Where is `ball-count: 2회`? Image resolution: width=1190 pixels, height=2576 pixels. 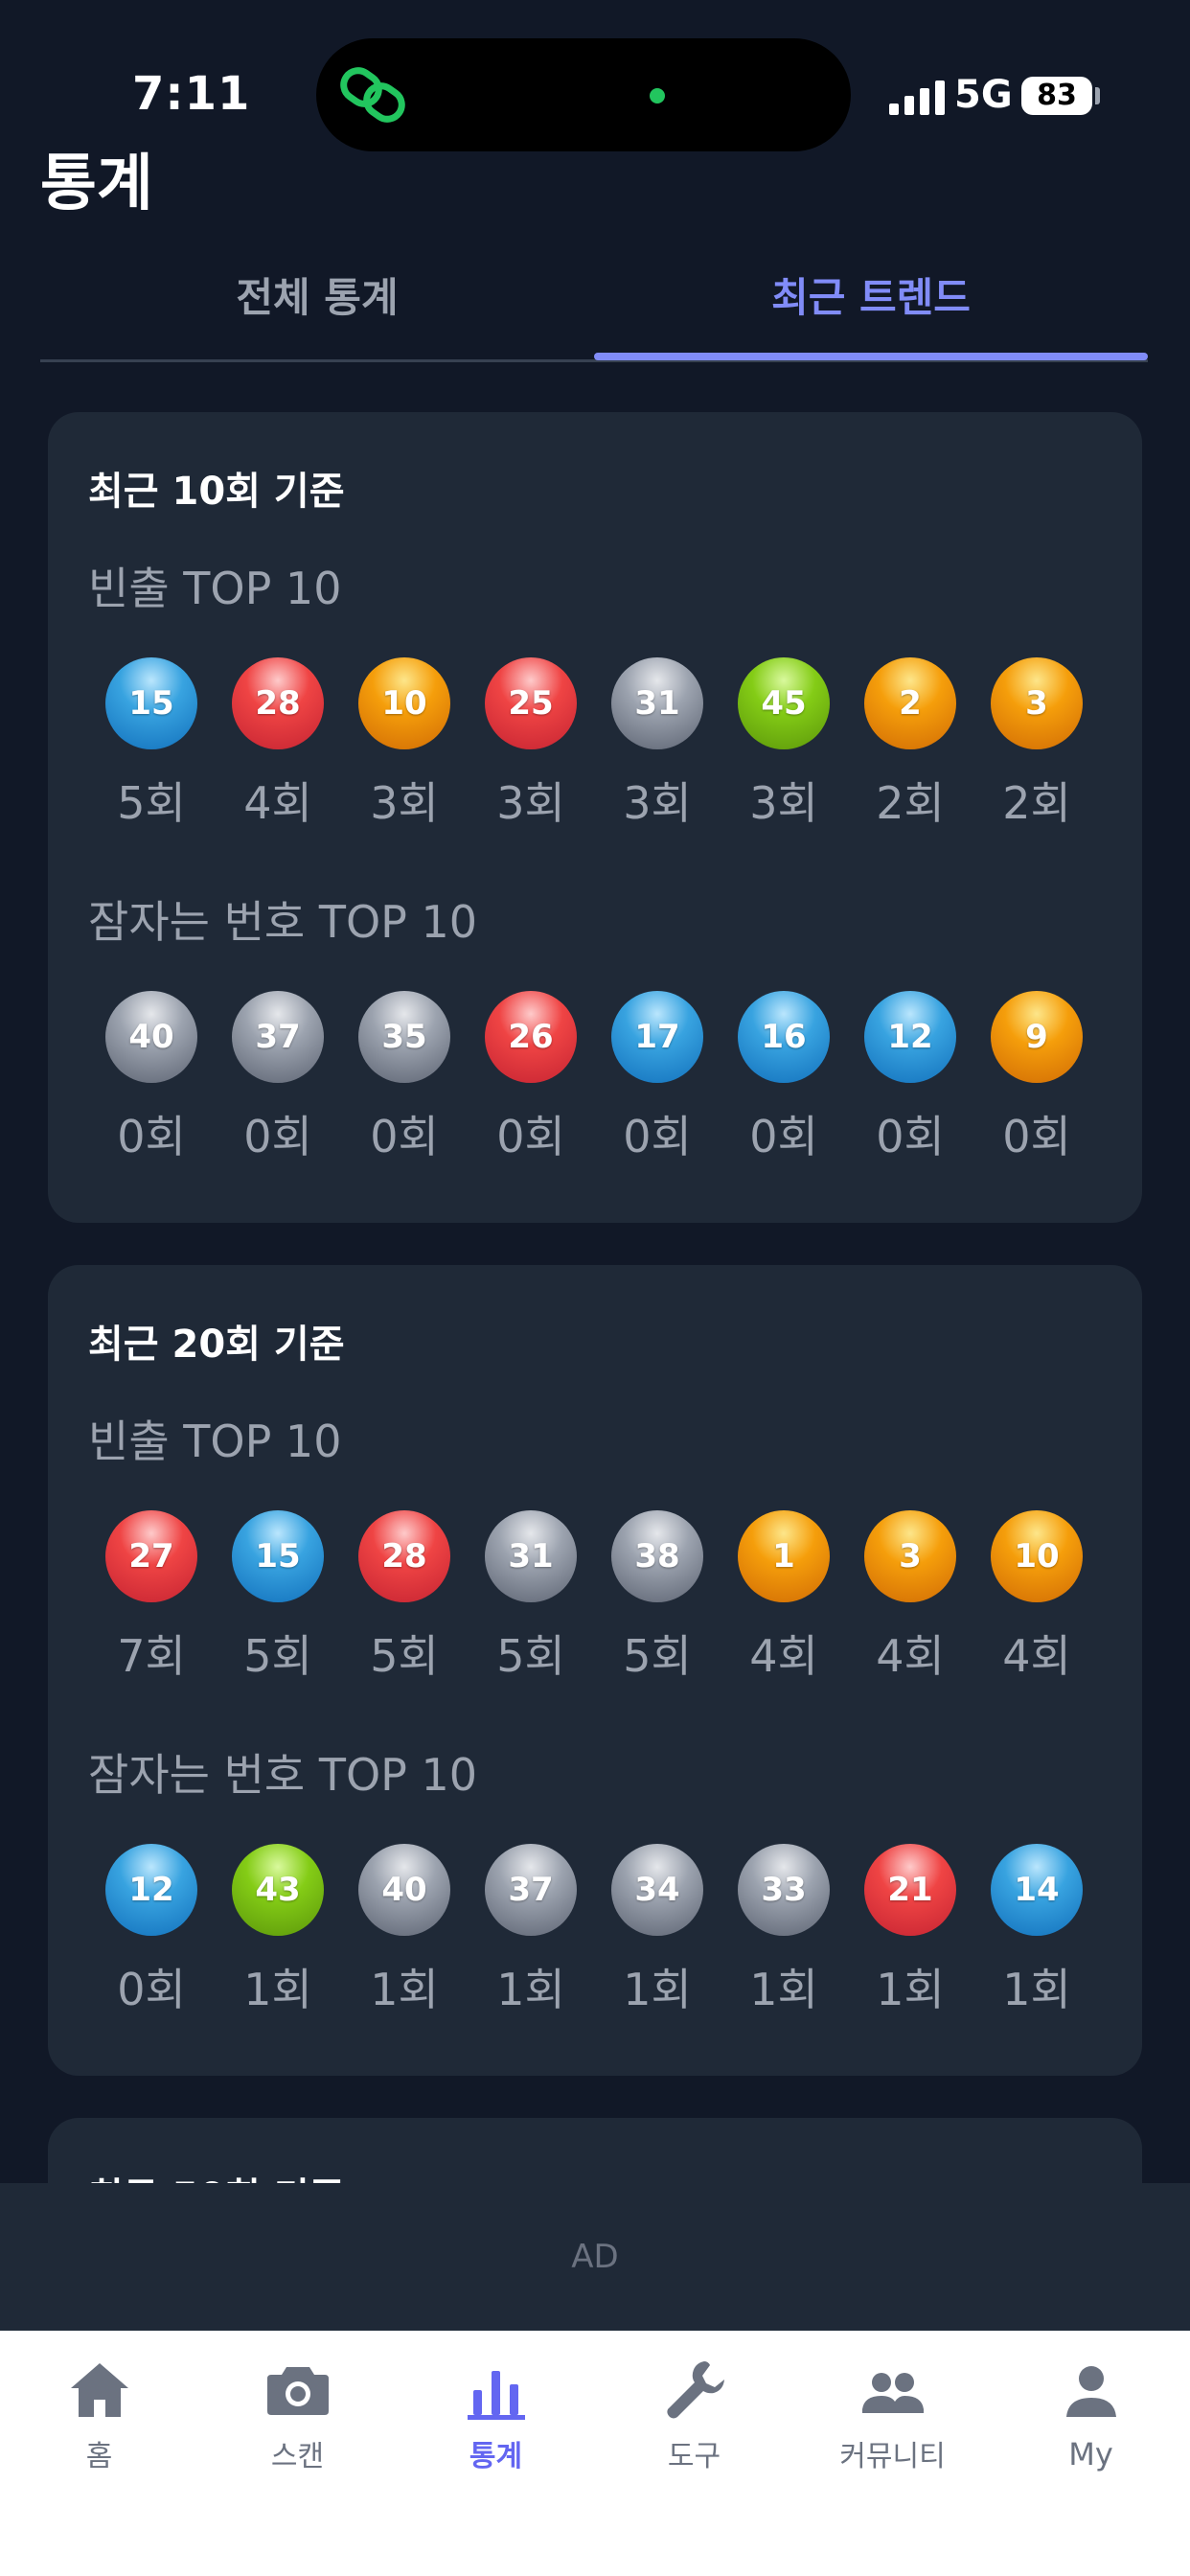
ball-count: 2회 is located at coordinates (1037, 803).